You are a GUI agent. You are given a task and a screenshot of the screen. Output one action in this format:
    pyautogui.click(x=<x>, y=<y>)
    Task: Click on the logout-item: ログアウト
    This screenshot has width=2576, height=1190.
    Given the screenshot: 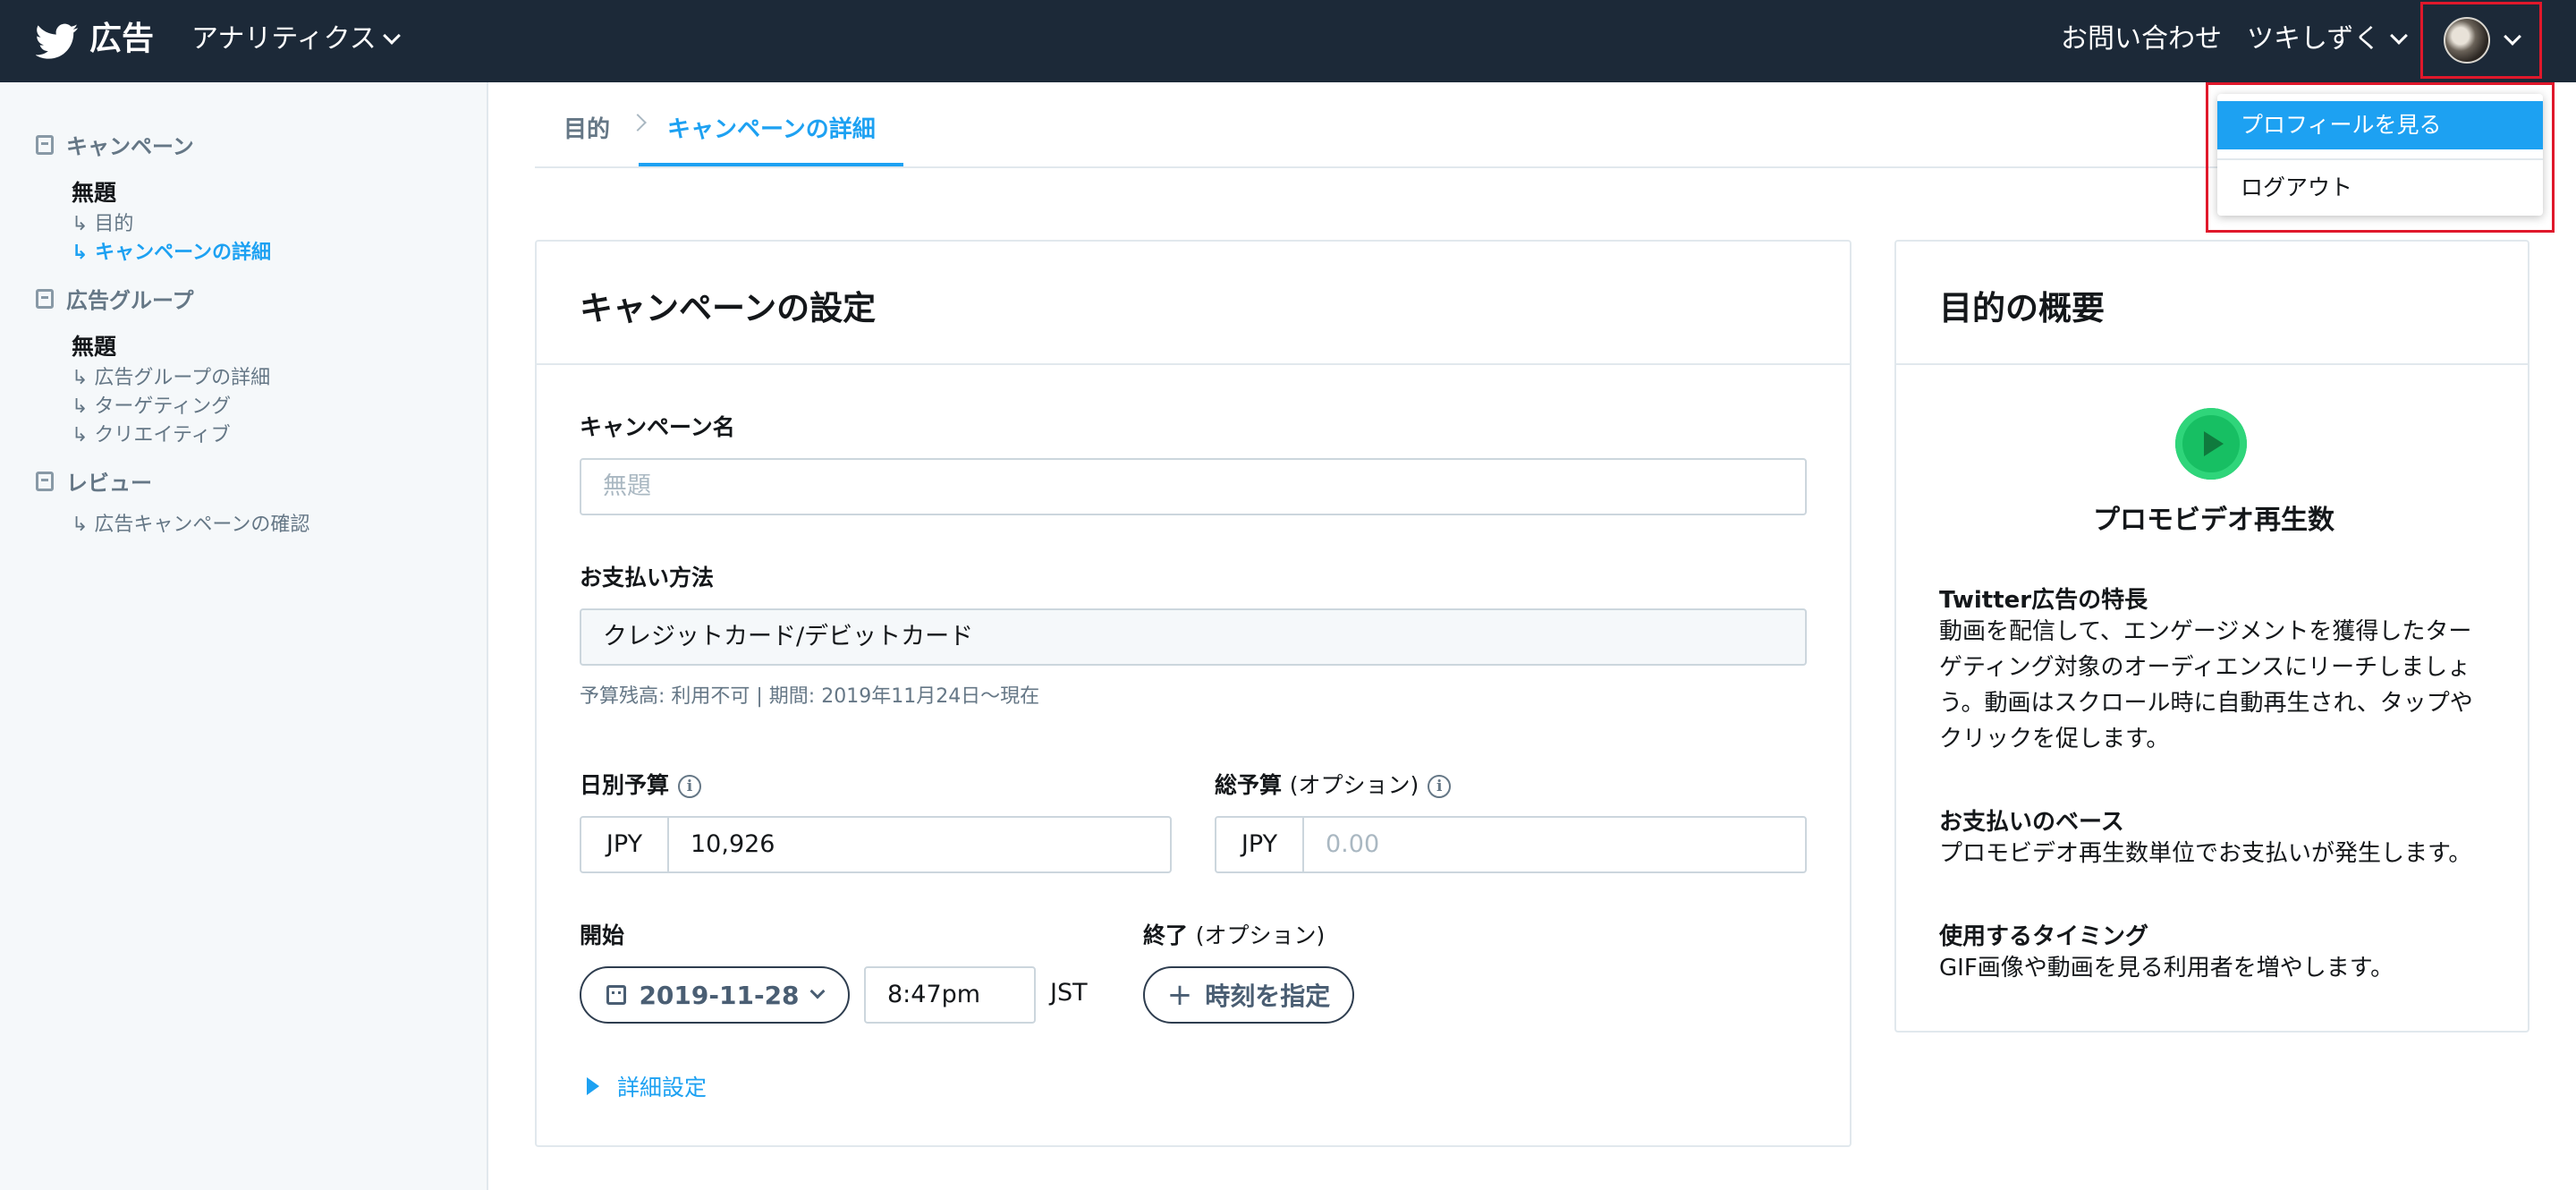 What is the action you would take?
    pyautogui.click(x=2380, y=188)
    